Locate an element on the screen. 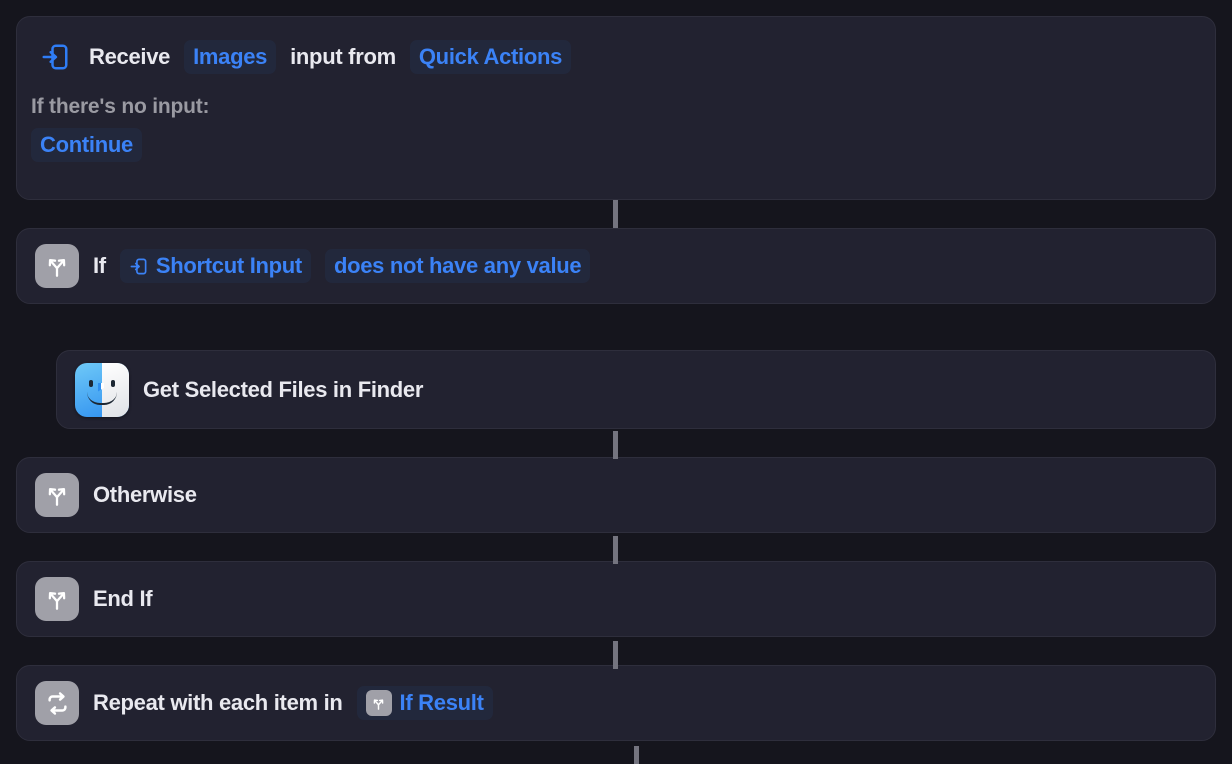  no-input-label: If there's no input: is located at coordinates (120, 106).